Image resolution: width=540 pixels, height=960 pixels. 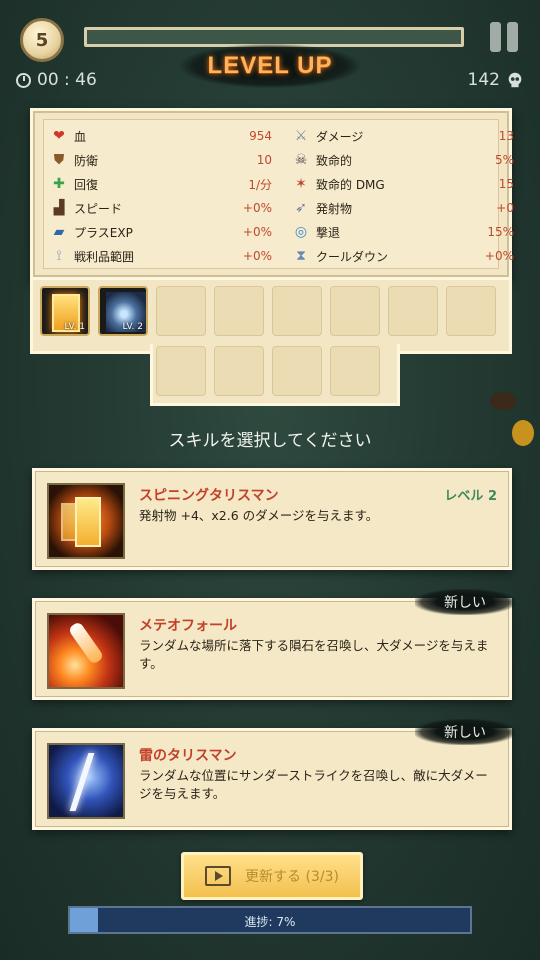 I want to click on stat-row: ⚔ ダメージ 13, so click(x=403, y=136).